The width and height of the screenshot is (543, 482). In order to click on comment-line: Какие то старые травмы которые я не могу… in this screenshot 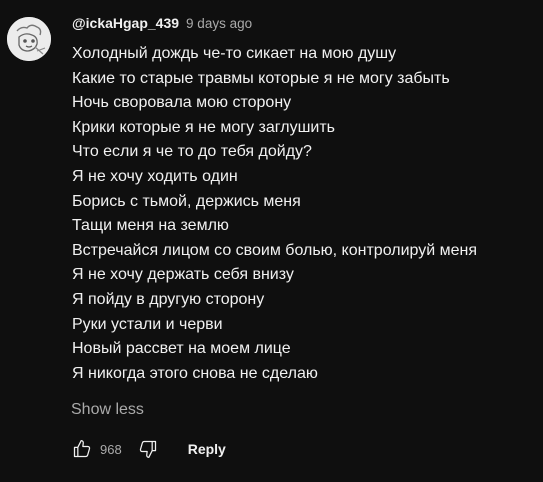, I will do `click(261, 78)`.